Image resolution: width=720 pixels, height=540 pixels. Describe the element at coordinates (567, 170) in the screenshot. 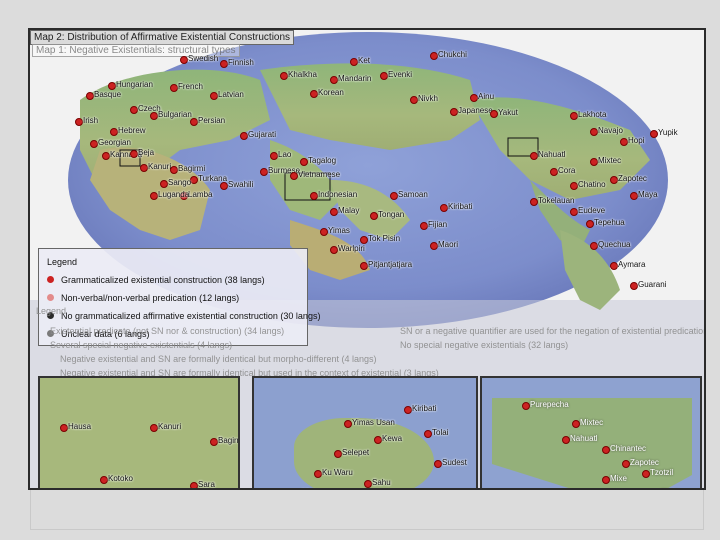

I see `language-label: Cora` at that location.